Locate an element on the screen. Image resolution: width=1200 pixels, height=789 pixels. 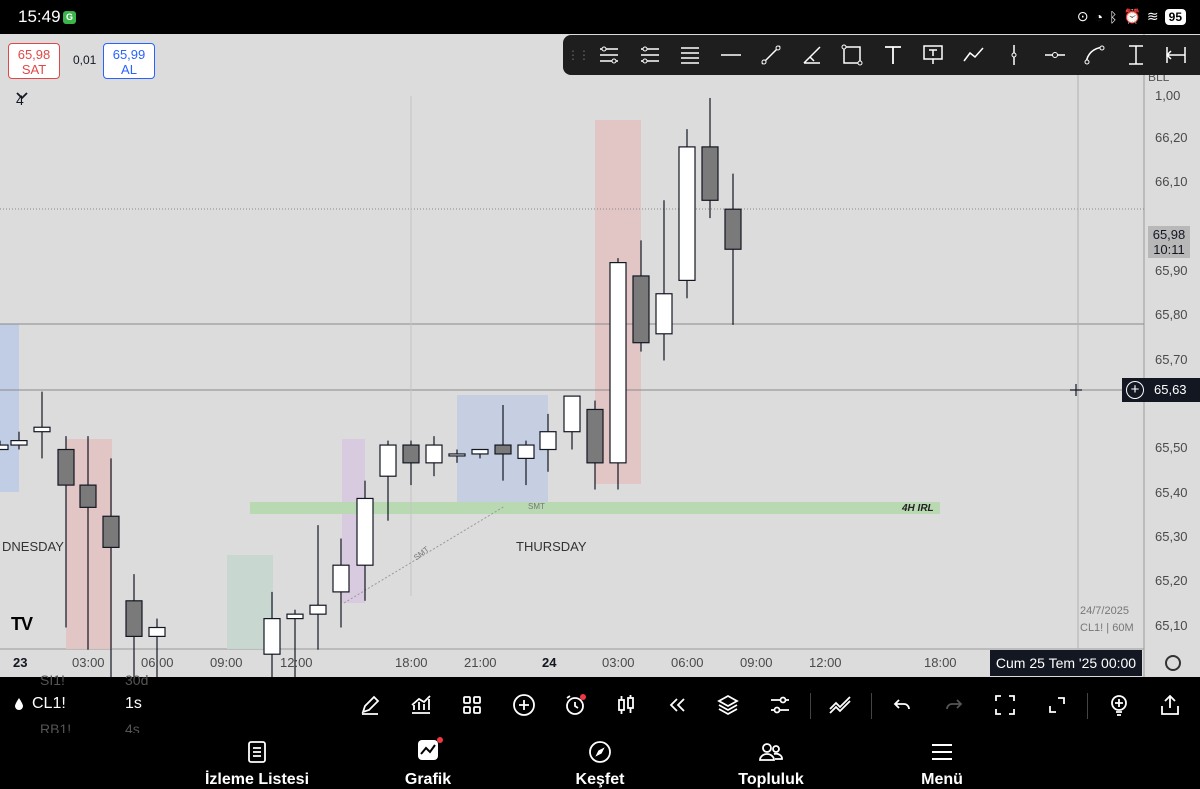
cross-line-tool is located at coordinates (1055, 55).